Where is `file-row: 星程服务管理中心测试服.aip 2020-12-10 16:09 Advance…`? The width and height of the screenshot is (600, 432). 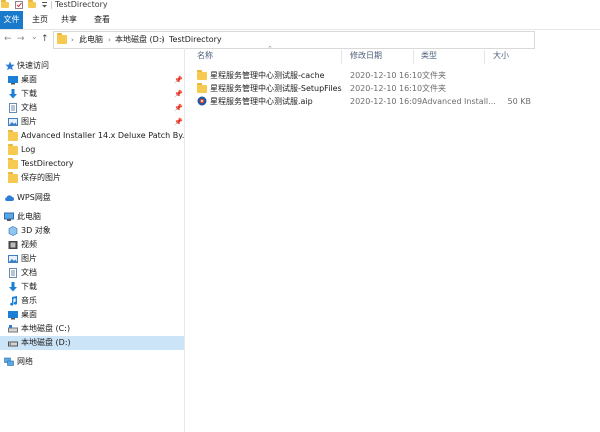 file-row: 星程服务管理中心测试服.aip 2020-12-10 16:09 Advance… is located at coordinates (392, 101).